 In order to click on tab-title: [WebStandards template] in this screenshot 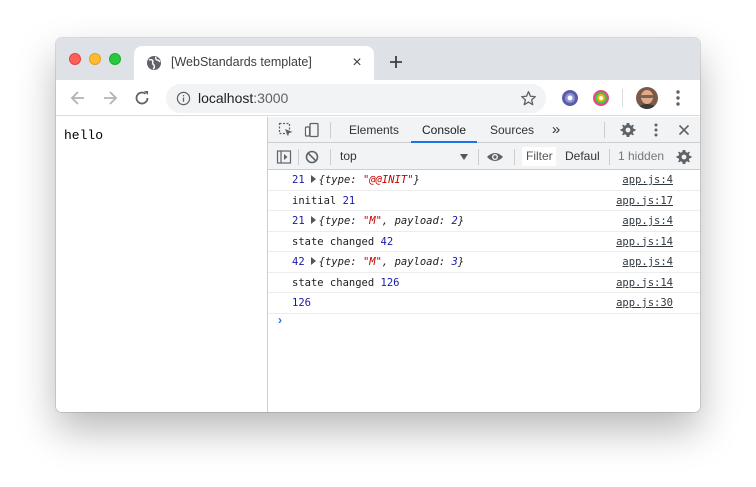, I will do `click(241, 62)`.